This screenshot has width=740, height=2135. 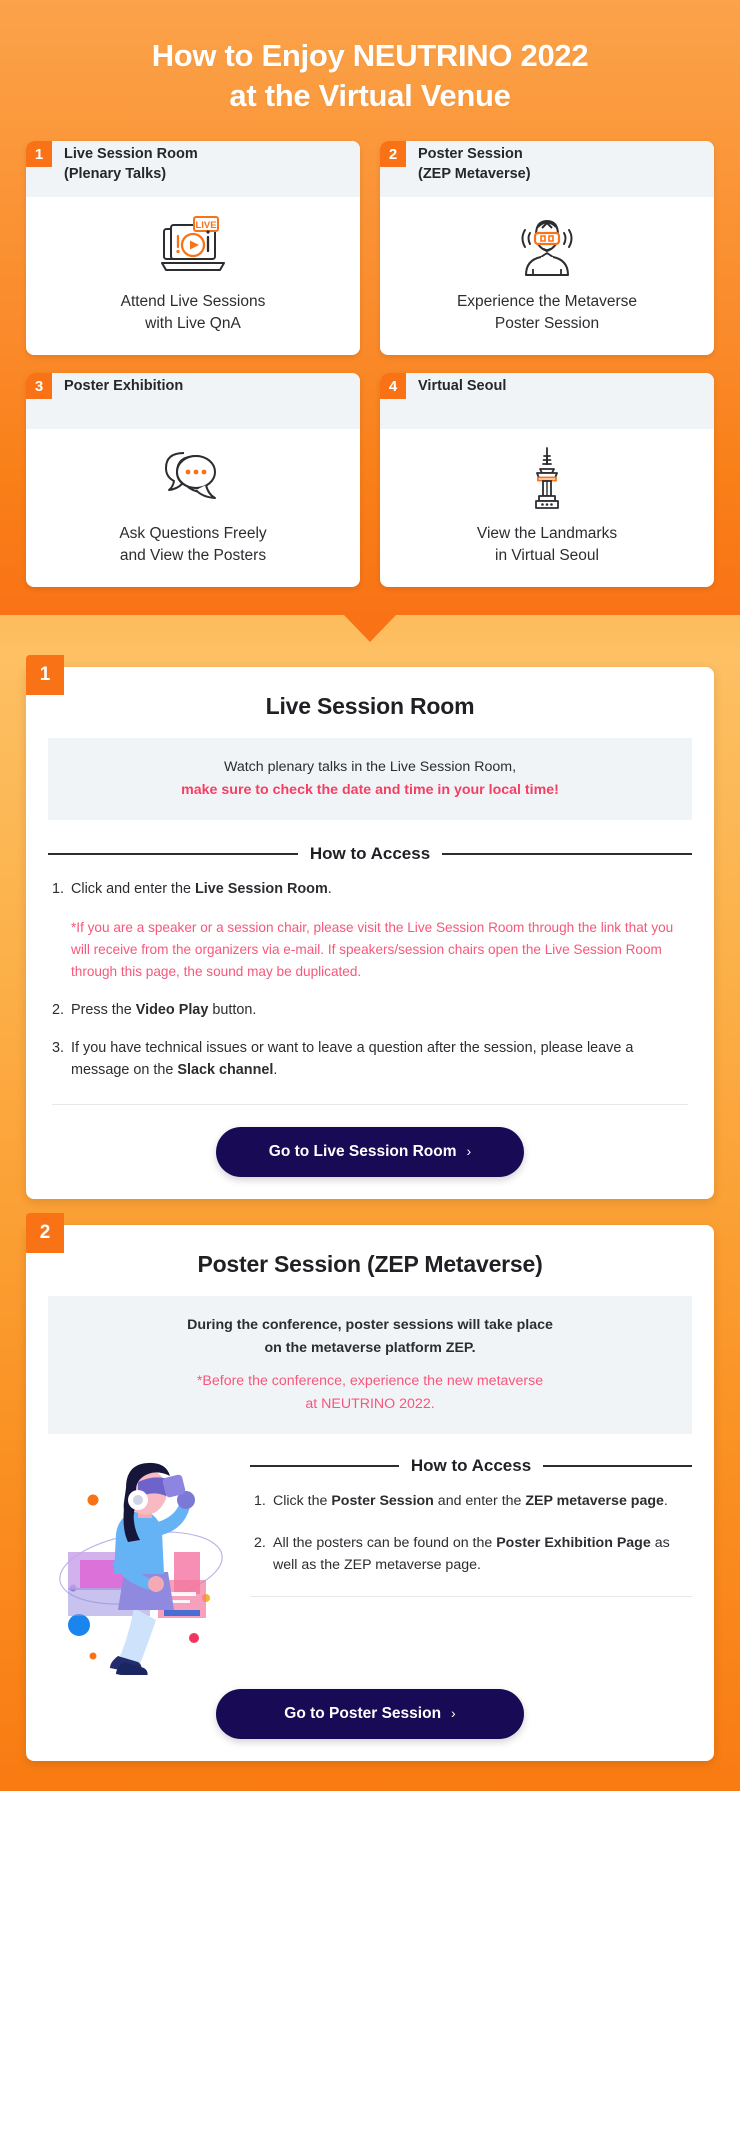 I want to click on feature-card-title: Poster Exhibition, so click(x=122, y=389).